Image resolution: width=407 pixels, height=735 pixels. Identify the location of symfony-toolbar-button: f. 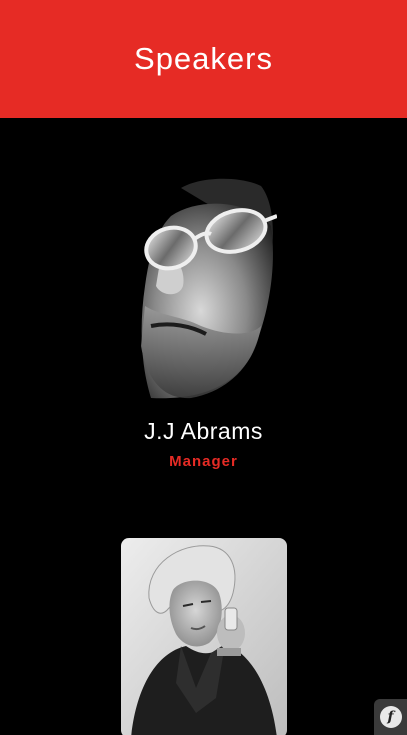
(390, 717).